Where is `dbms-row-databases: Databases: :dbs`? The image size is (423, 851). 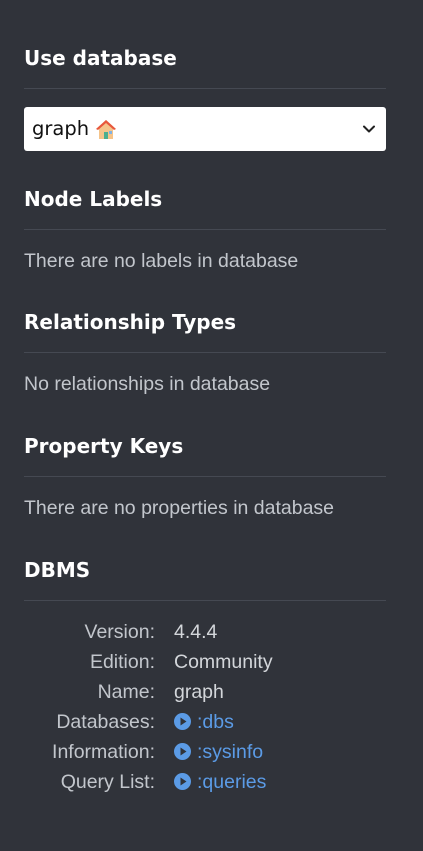
dbms-row-databases: Databases: :dbs is located at coordinates (205, 725).